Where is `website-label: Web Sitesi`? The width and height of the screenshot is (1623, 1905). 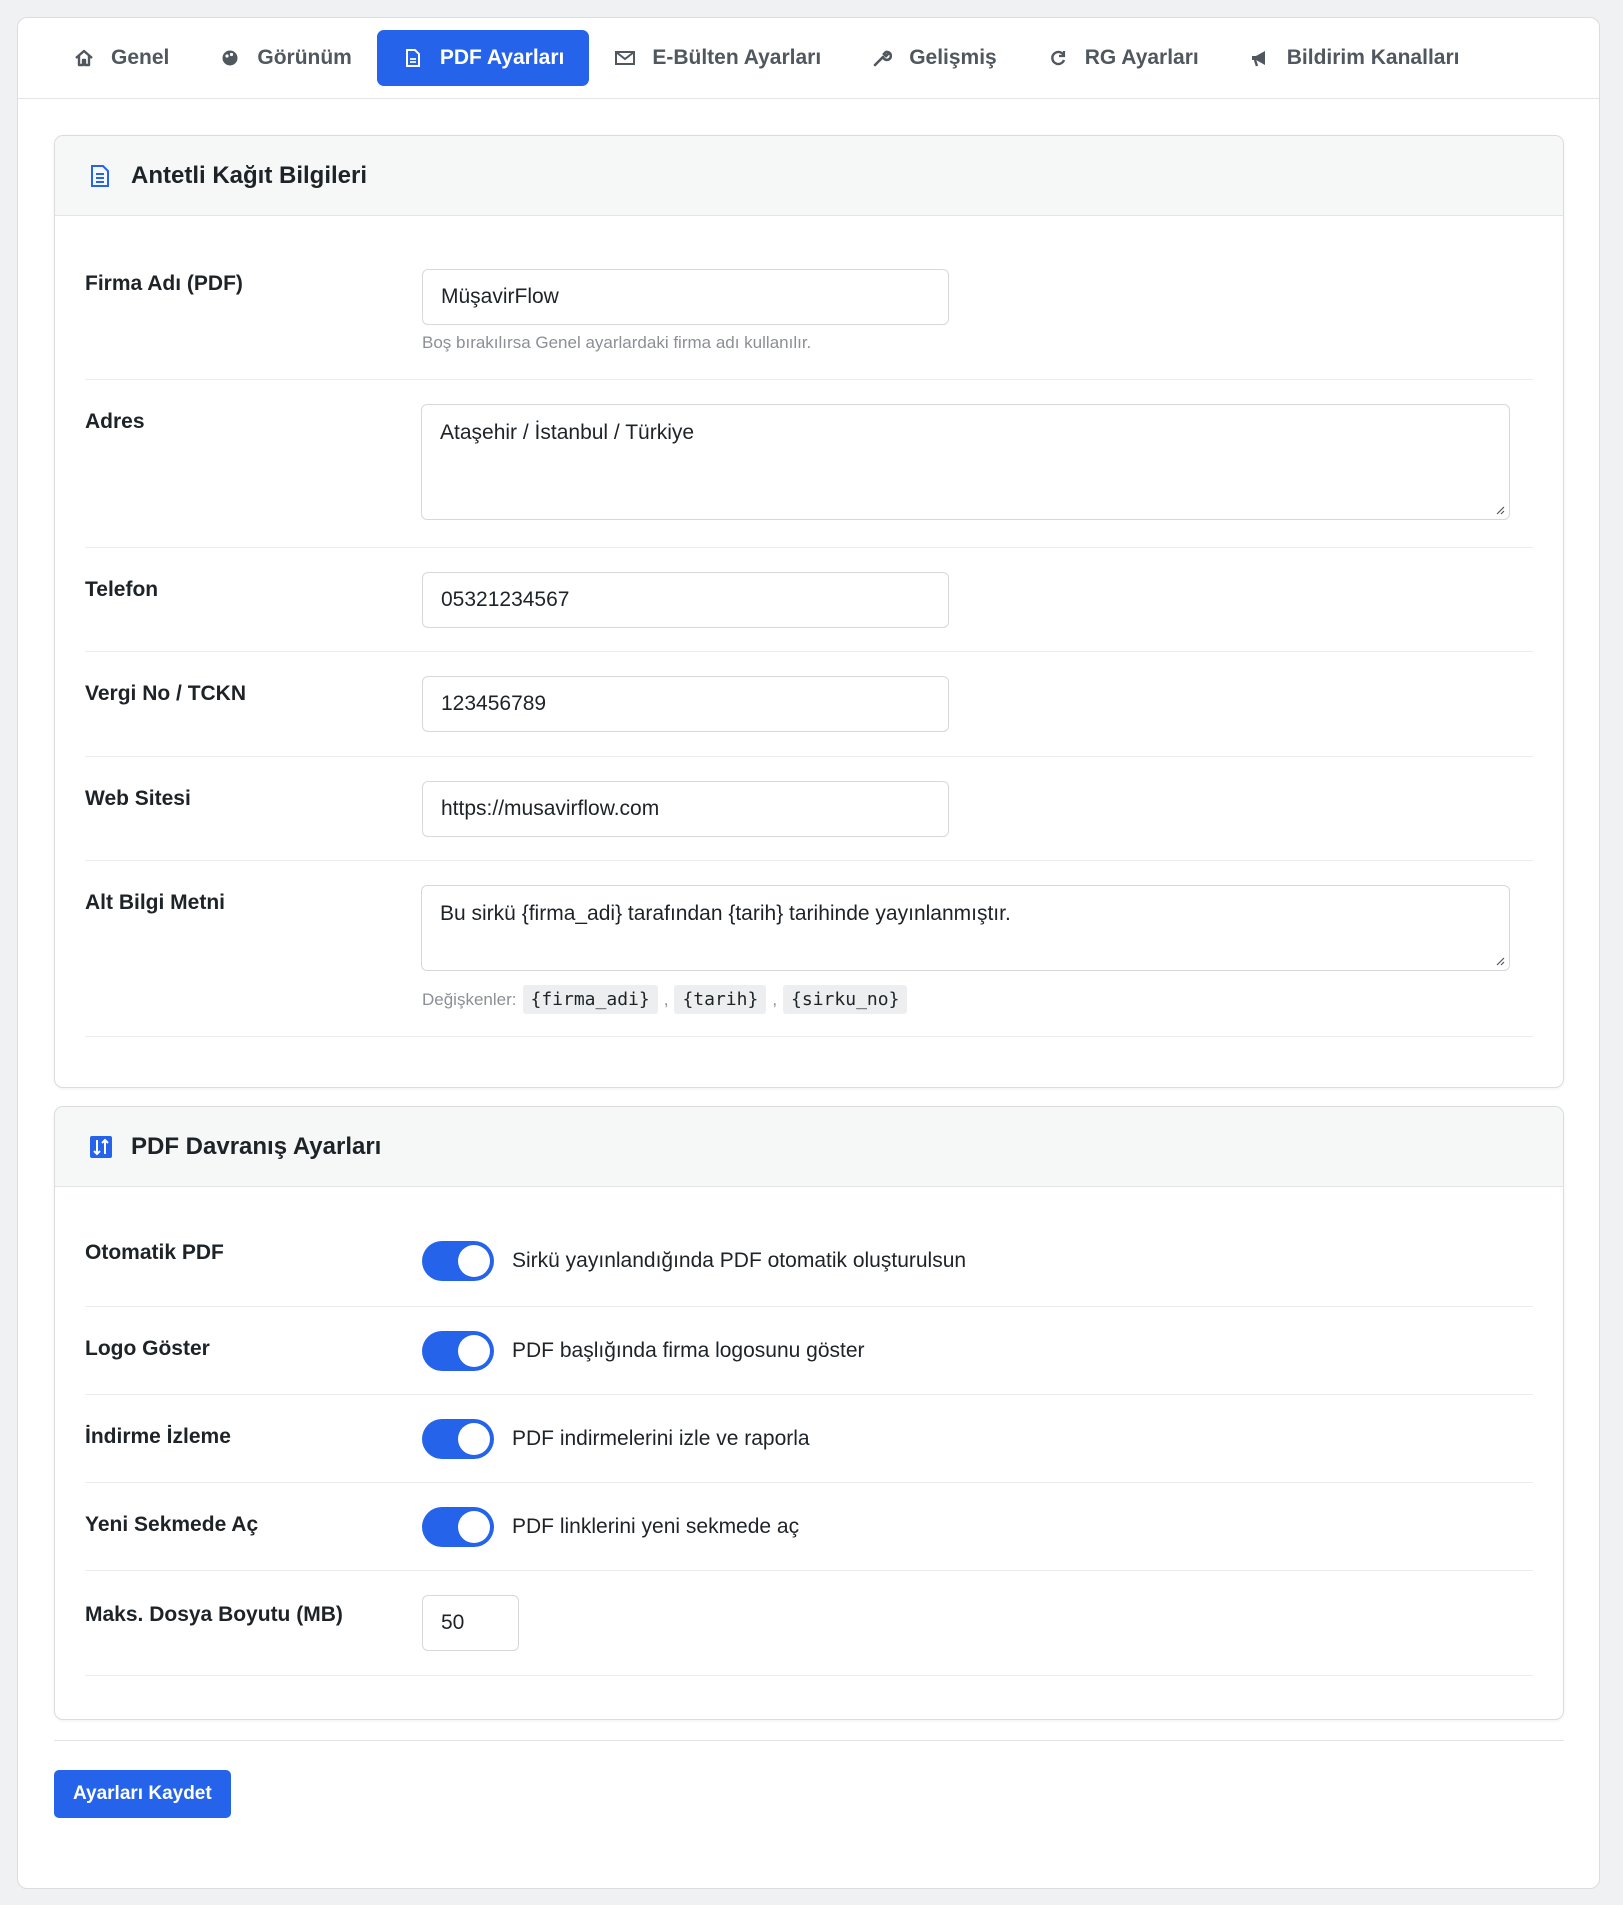 website-label: Web Sitesi is located at coordinates (138, 798).